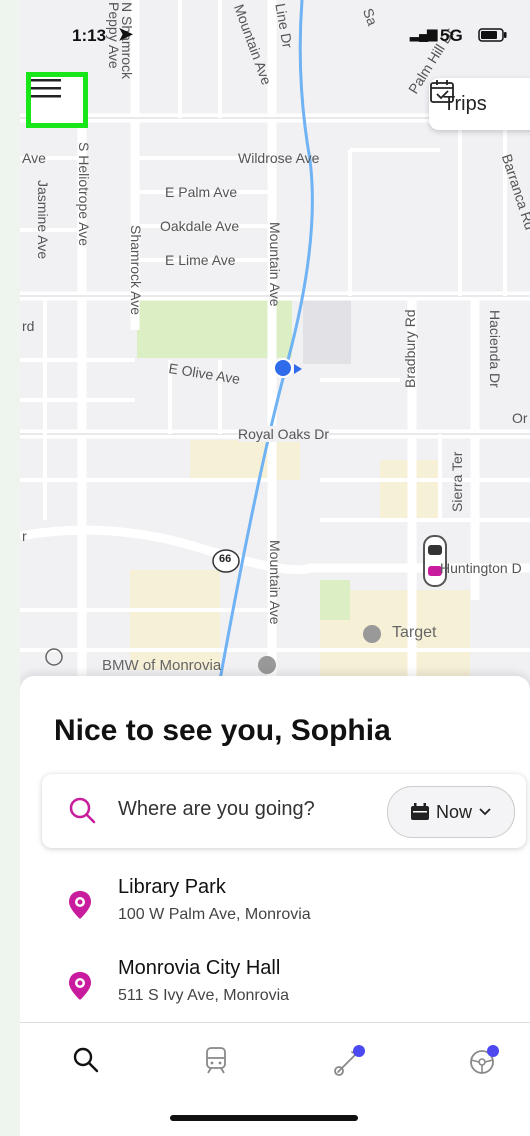 This screenshot has width=530, height=1136. I want to click on tab-drive, so click(484, 1060).